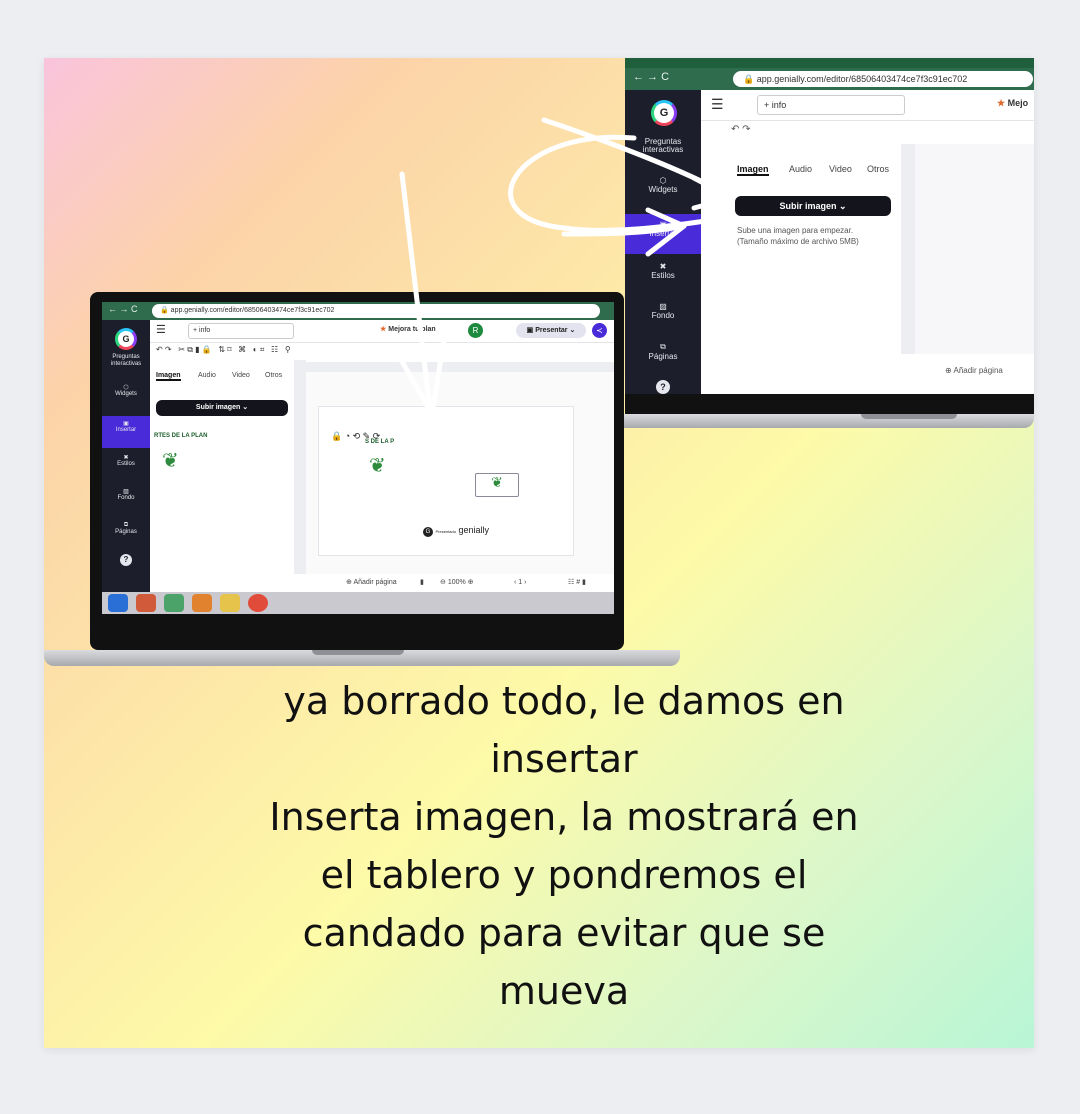 The image size is (1080, 1114). I want to click on app-icon, so click(174, 603).